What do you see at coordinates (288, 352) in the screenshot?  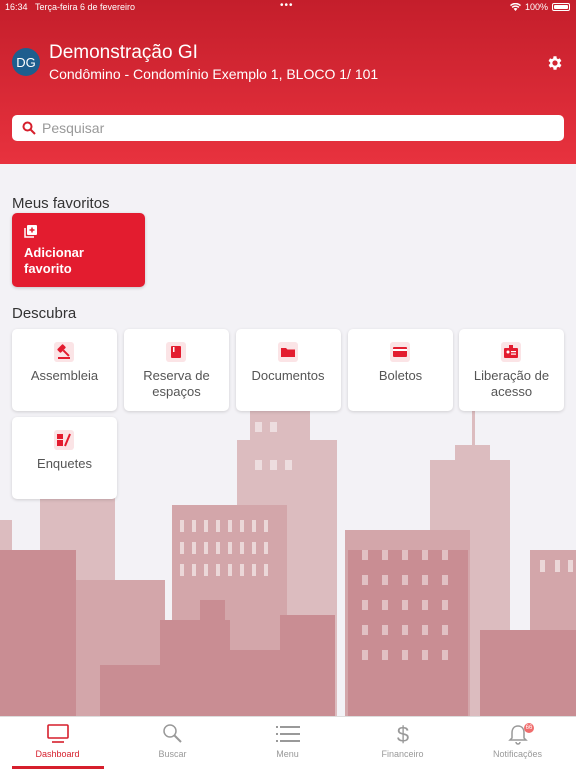 I see `folder-icon` at bounding box center [288, 352].